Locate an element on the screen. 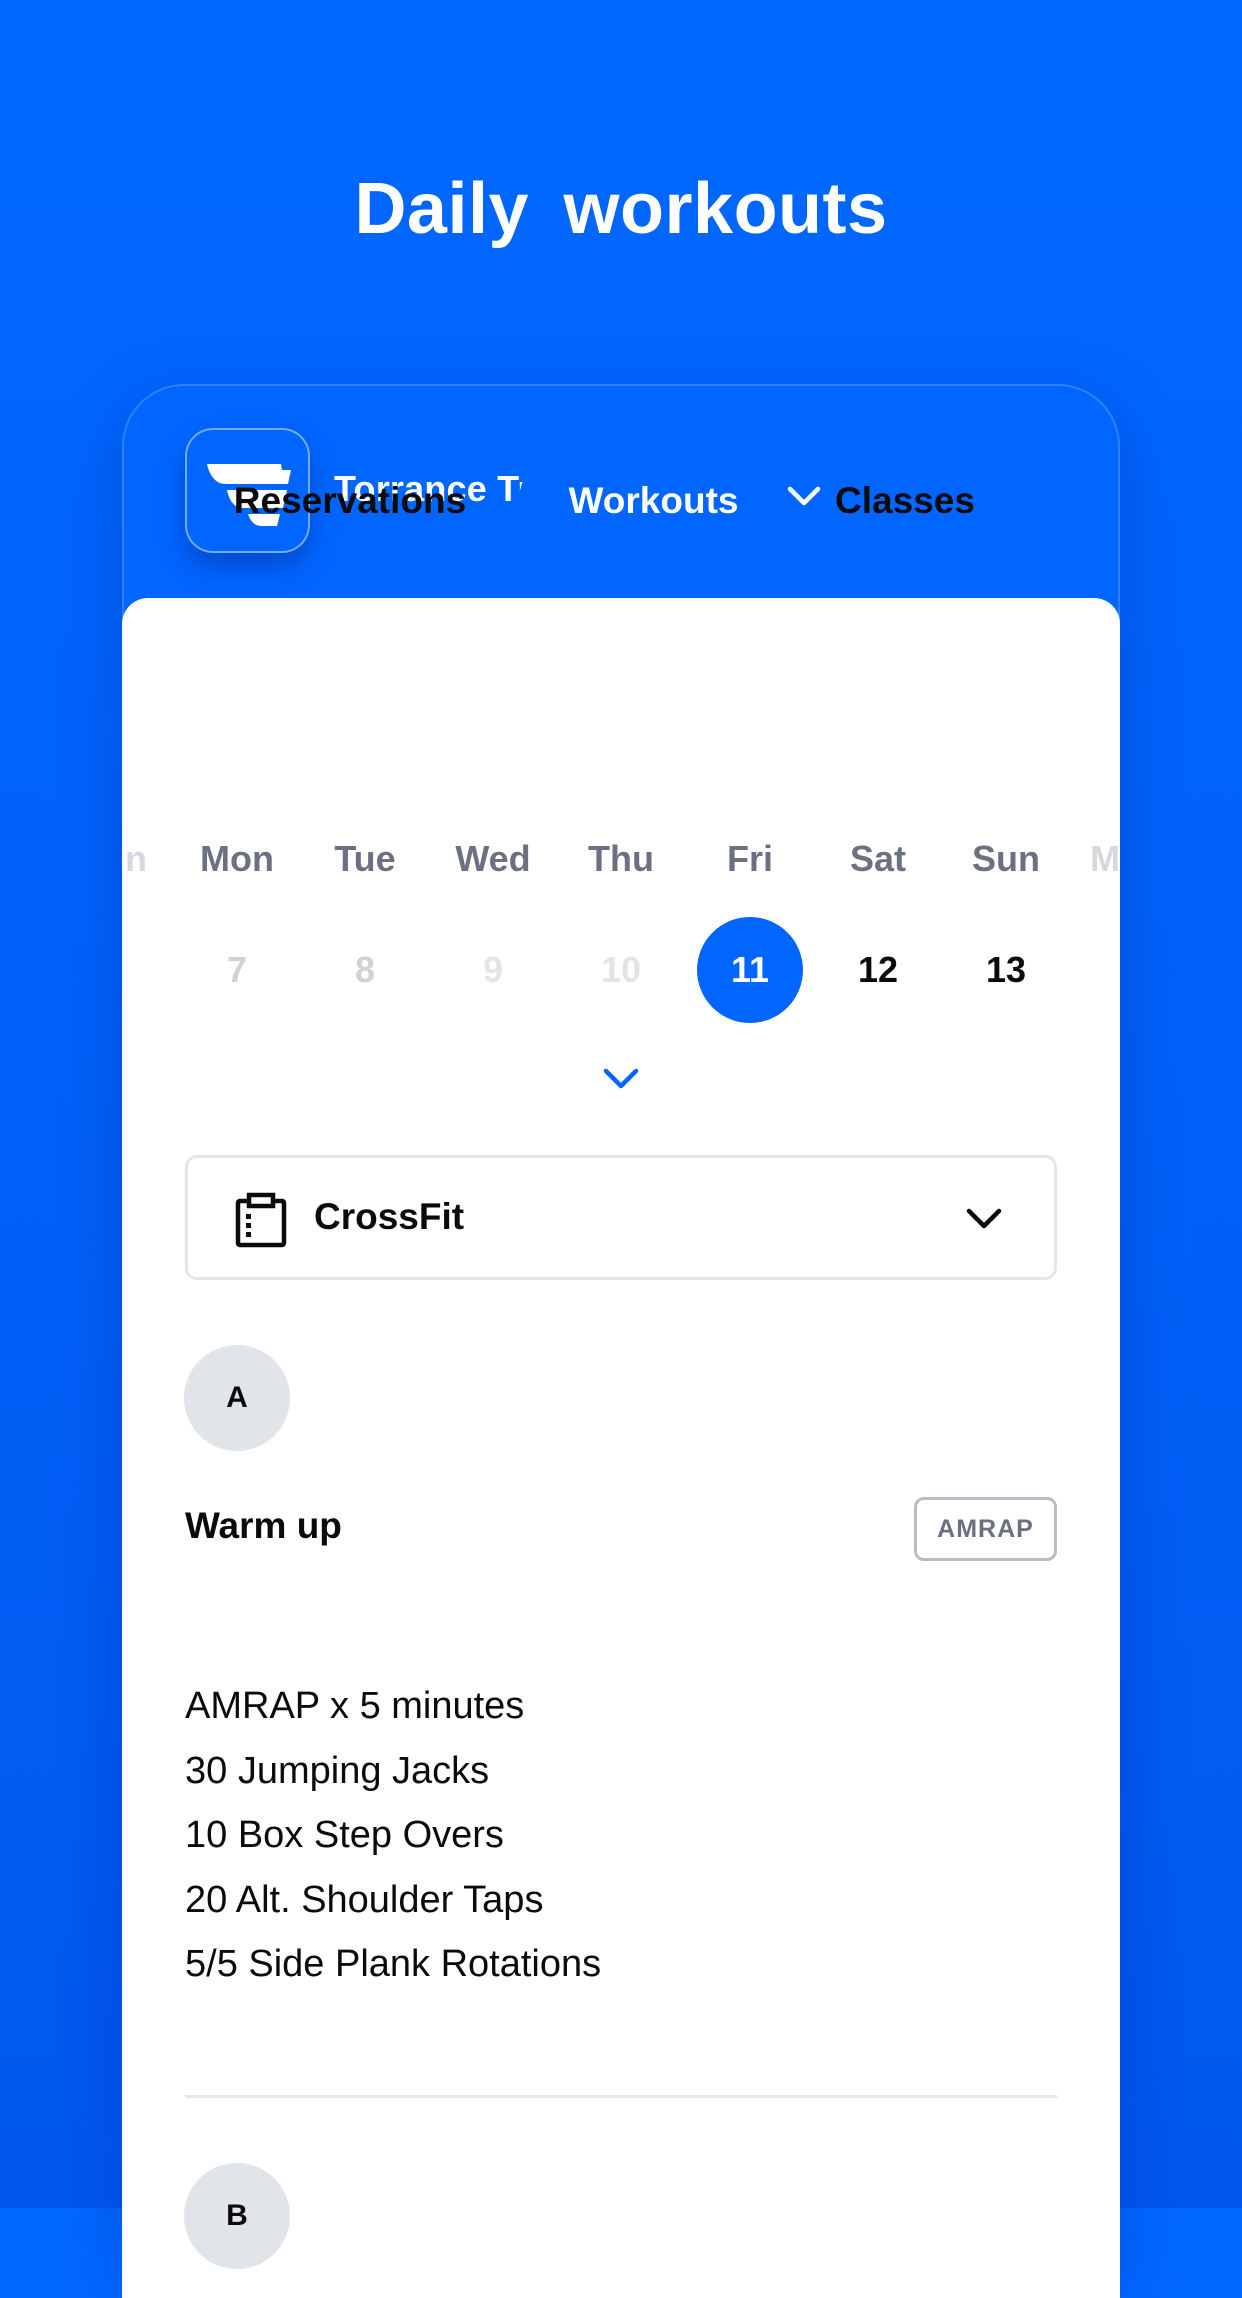 The height and width of the screenshot is (2298, 1242). day-name: Sun is located at coordinates (1006, 858).